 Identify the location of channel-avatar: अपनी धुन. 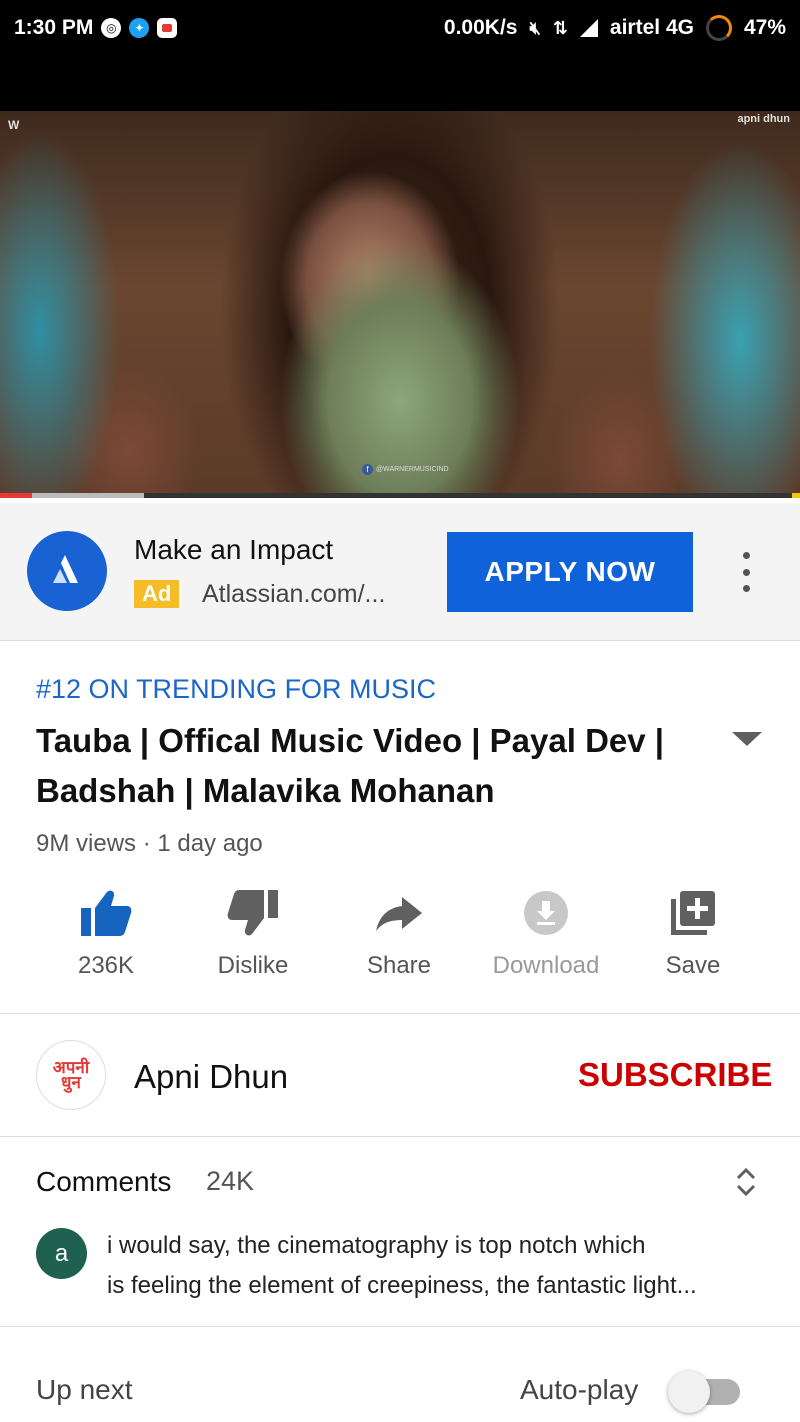
(71, 1075).